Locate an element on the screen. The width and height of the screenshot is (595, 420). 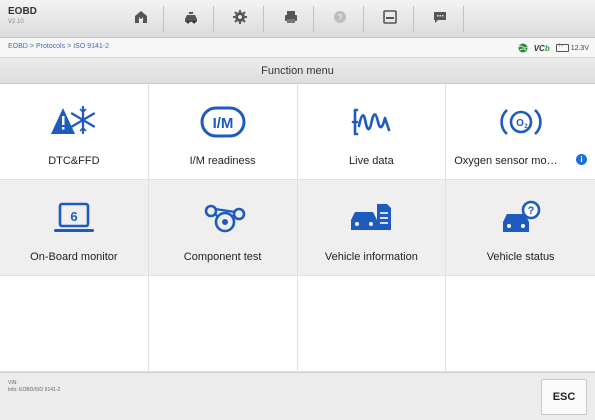
breadcrumb-item-eobd: EOBD is located at coordinates (18, 46).